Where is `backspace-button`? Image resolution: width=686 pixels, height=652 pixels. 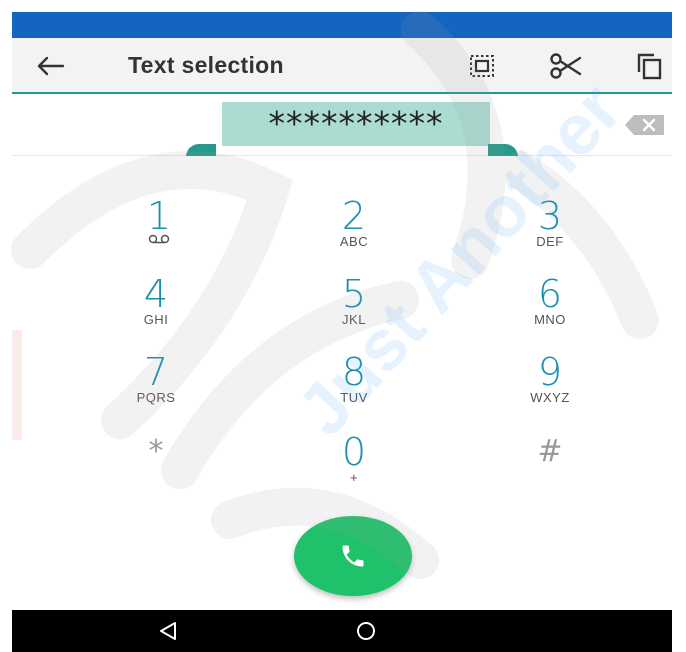
backspace-button is located at coordinates (645, 125).